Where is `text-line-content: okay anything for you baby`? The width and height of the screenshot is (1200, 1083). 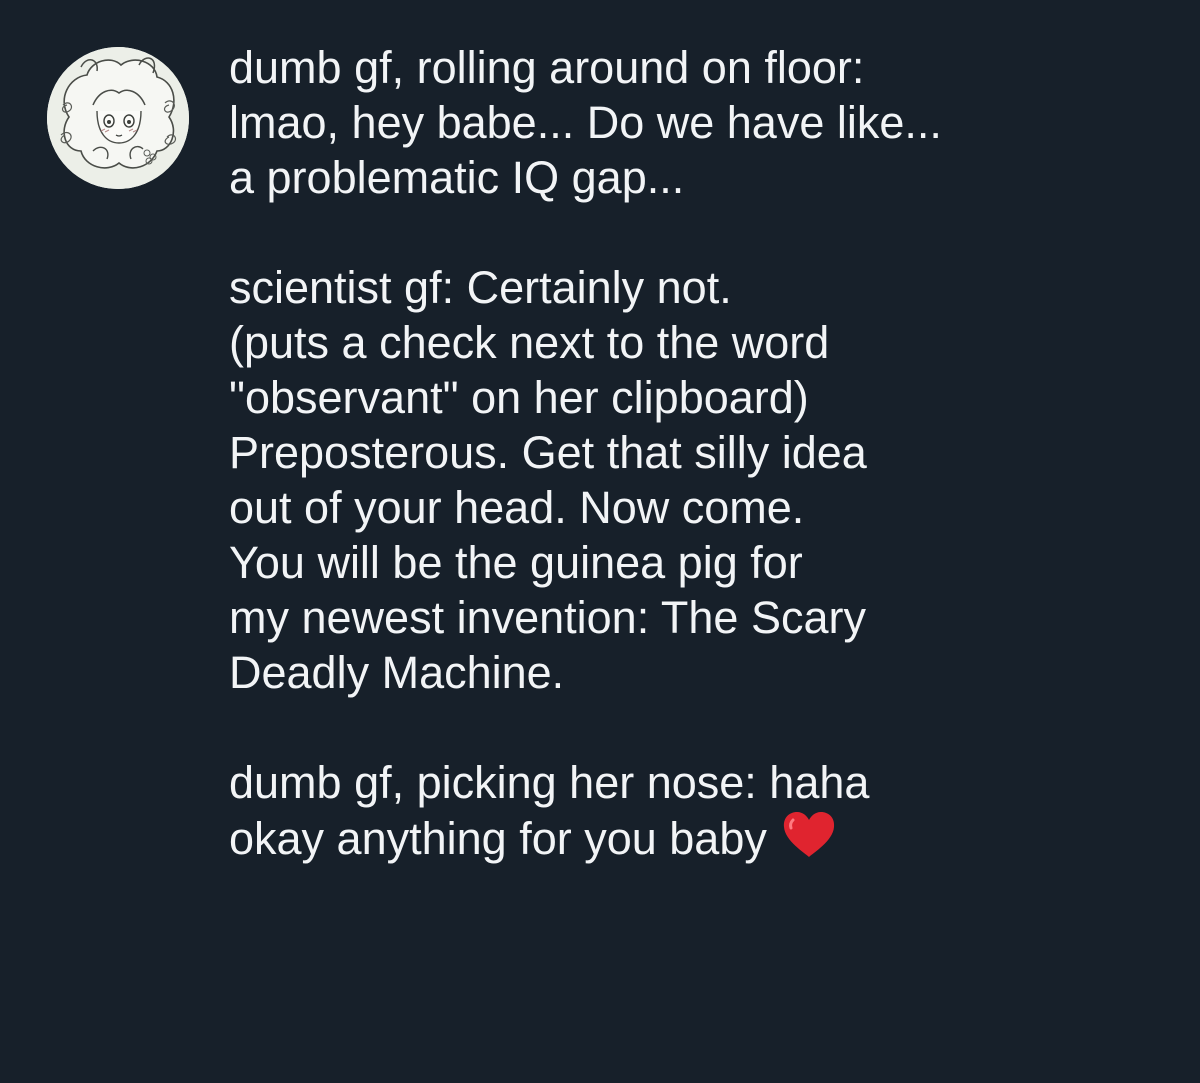
text-line-content: okay anything for you baby is located at coordinates (498, 838).